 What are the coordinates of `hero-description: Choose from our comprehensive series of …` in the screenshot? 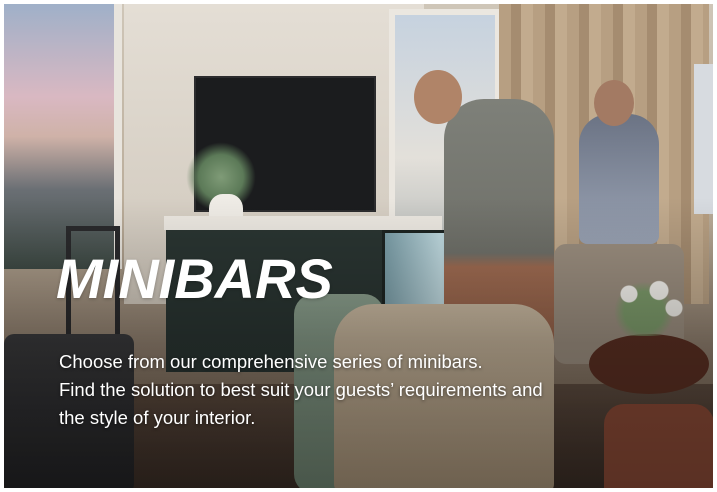 It's located at (369, 390).